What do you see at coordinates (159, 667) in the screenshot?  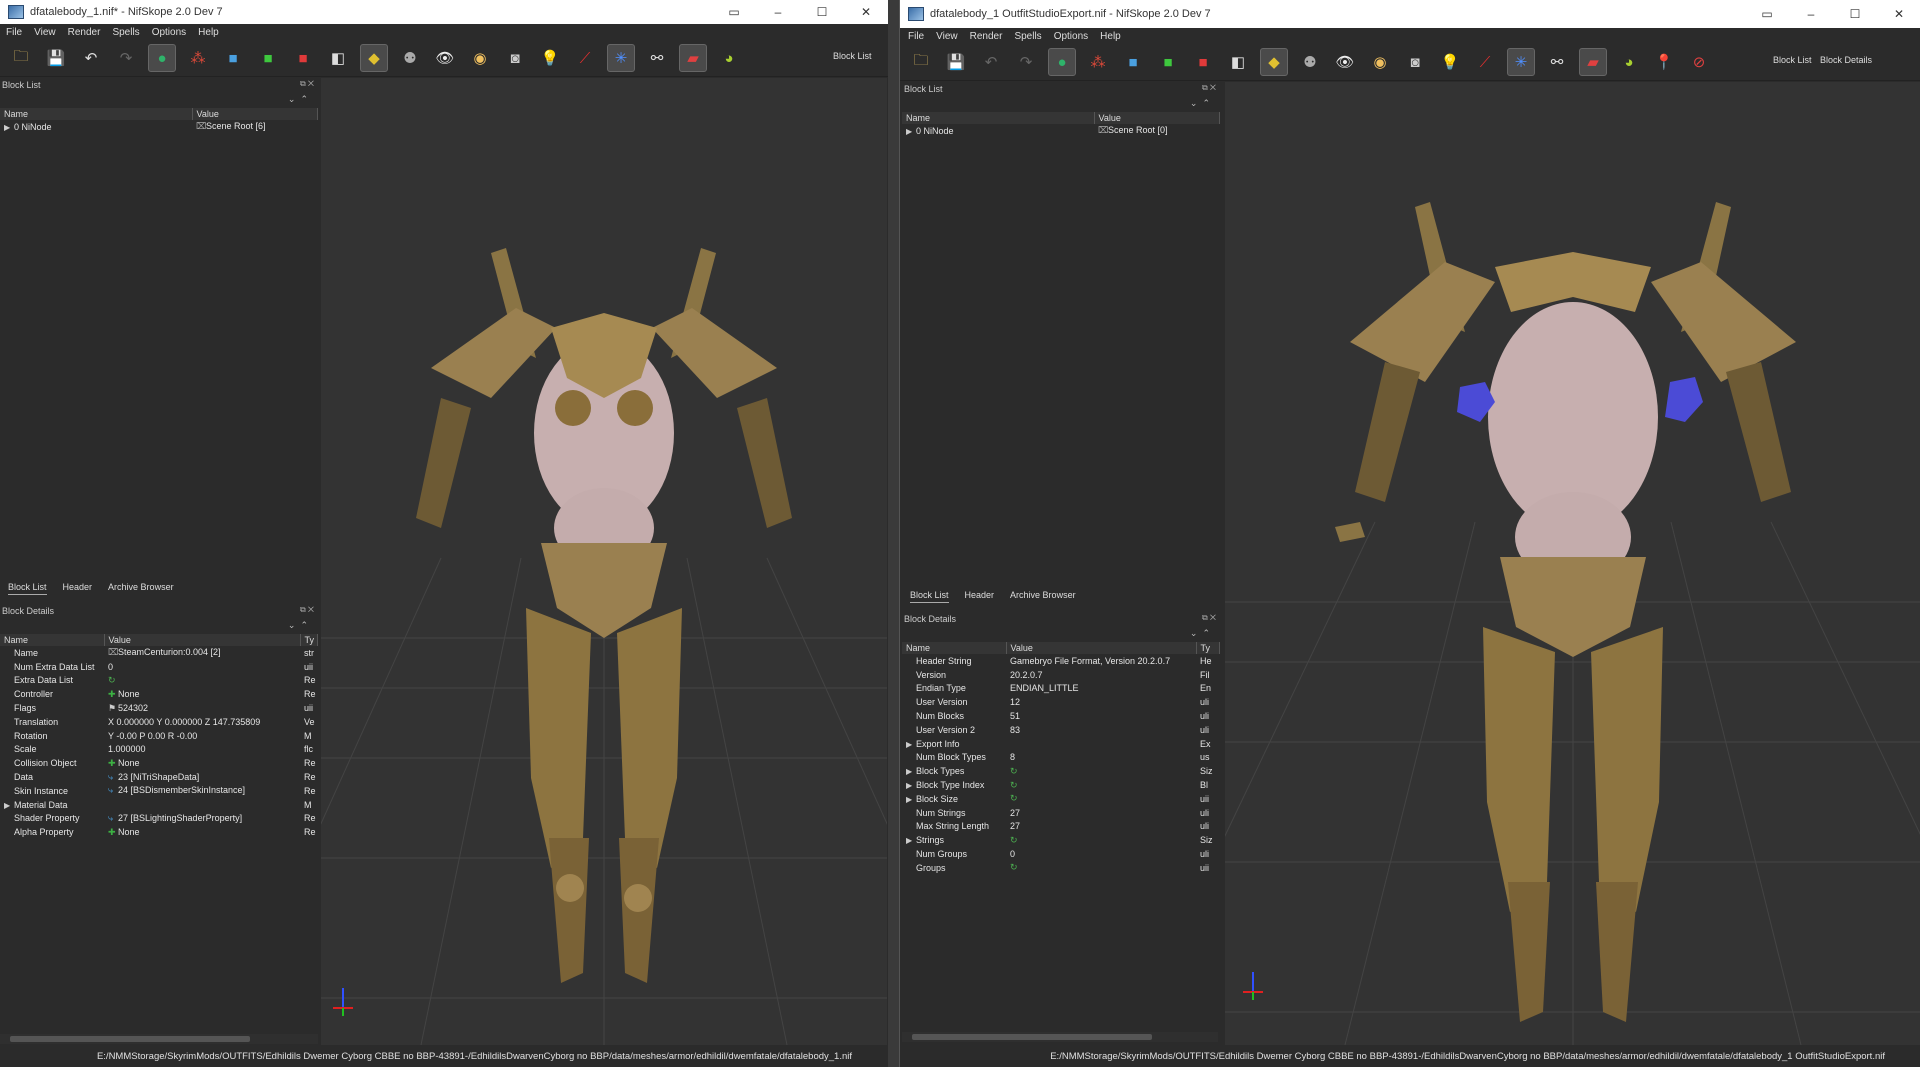 I see `table-row: Num Extra Data List 0 uii` at bounding box center [159, 667].